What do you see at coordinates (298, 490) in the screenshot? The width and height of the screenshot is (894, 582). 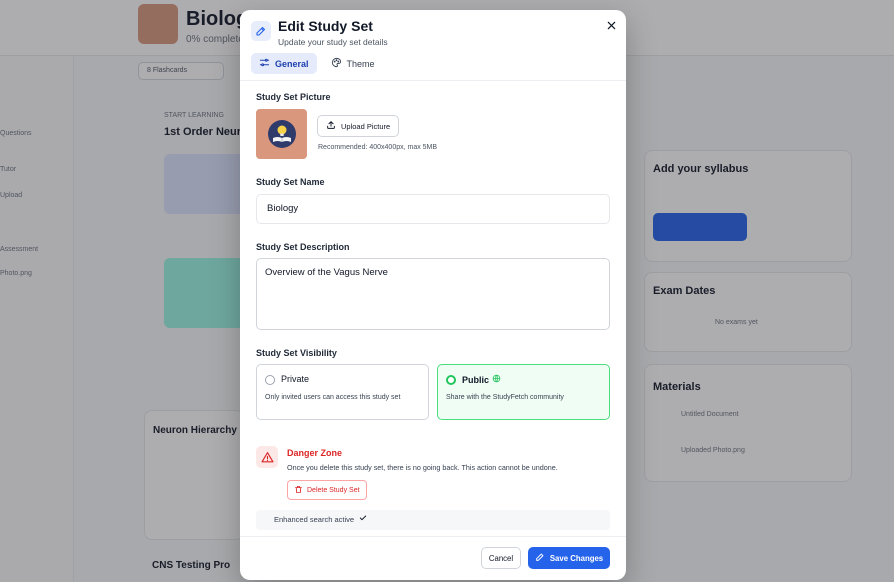 I see `trash-icon` at bounding box center [298, 490].